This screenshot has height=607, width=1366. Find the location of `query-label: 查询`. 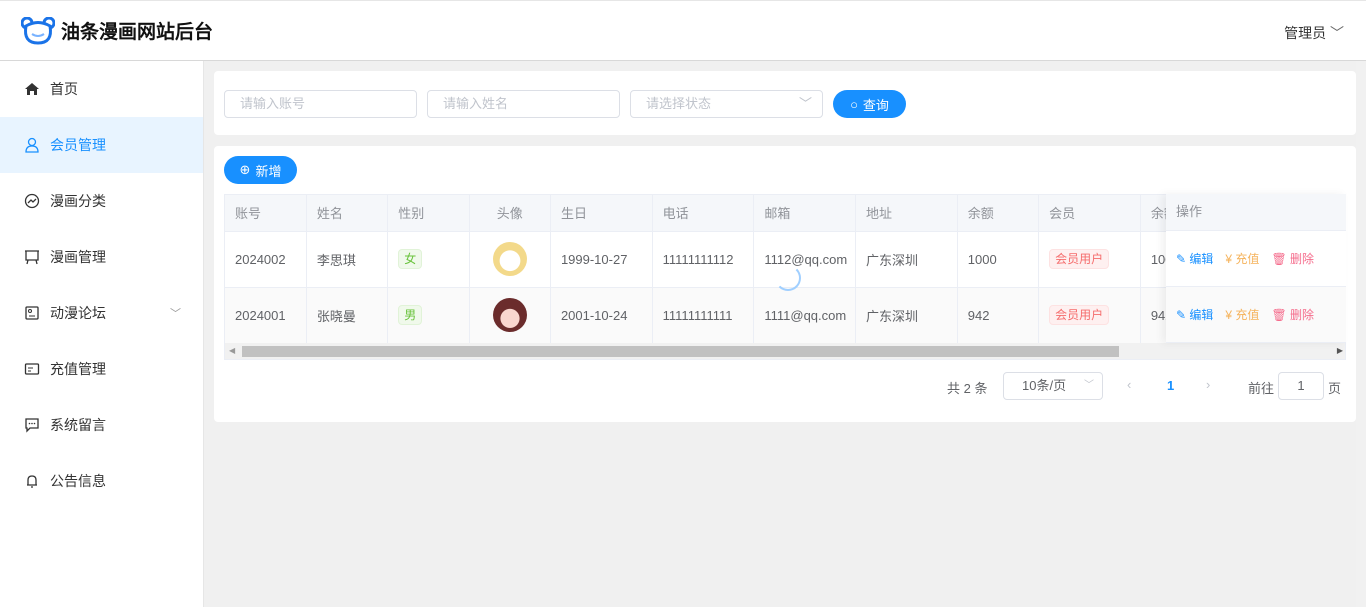

query-label: 查询 is located at coordinates (875, 105).